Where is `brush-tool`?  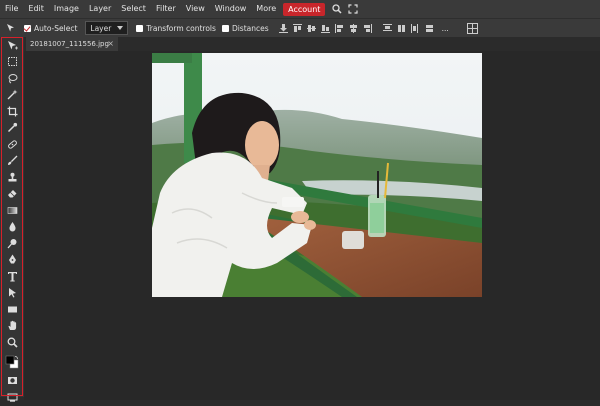 brush-tool is located at coordinates (12, 161).